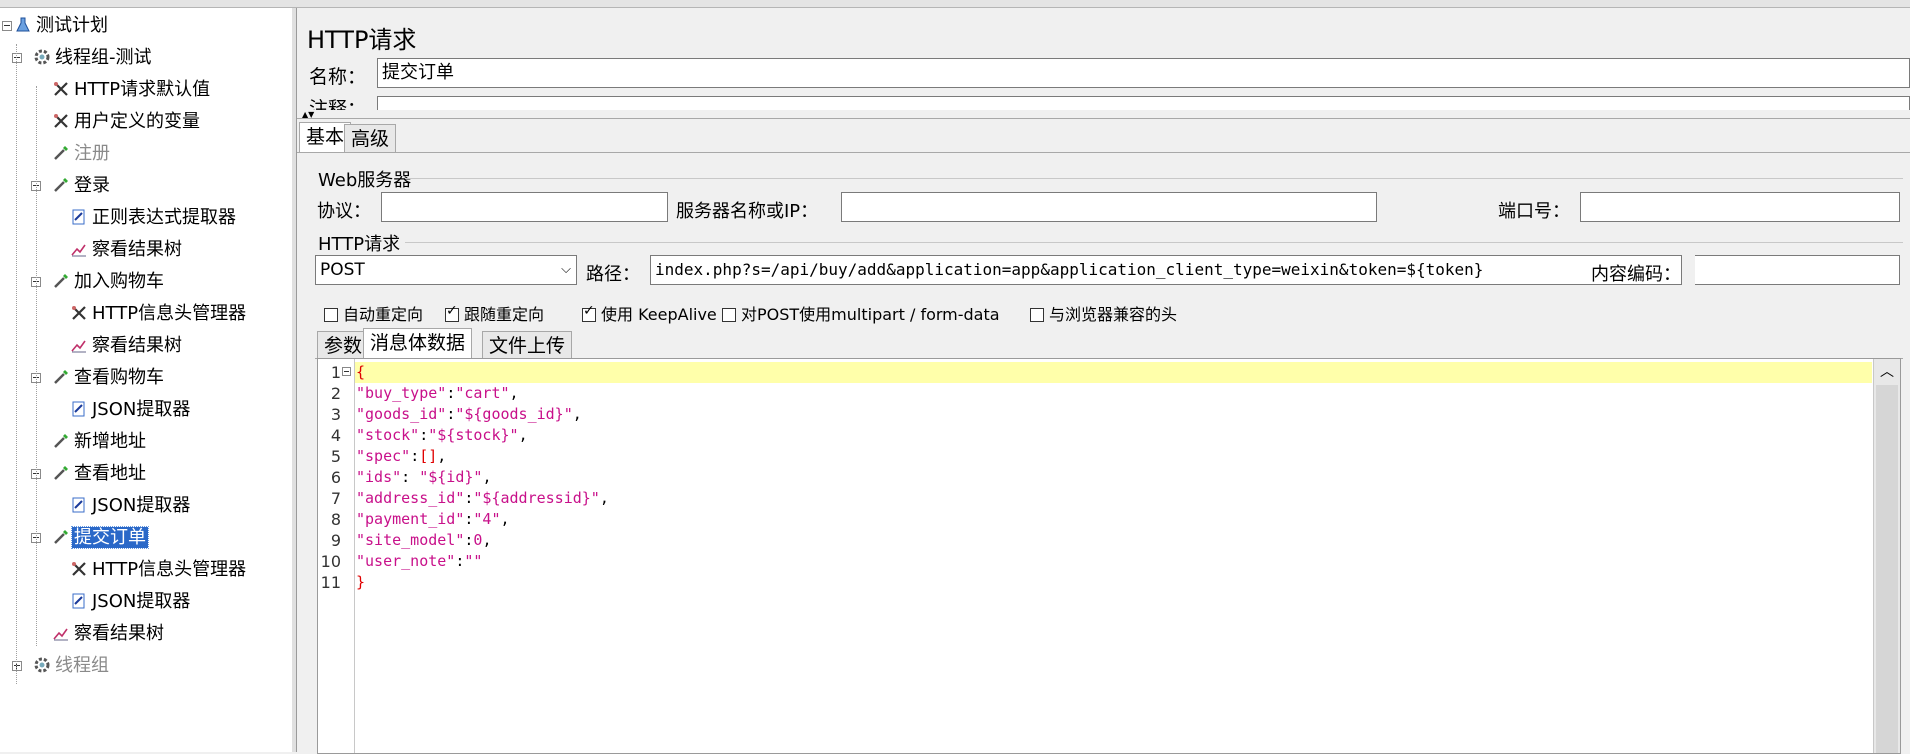  I want to click on tree-node: 加入购物车, so click(109, 282).